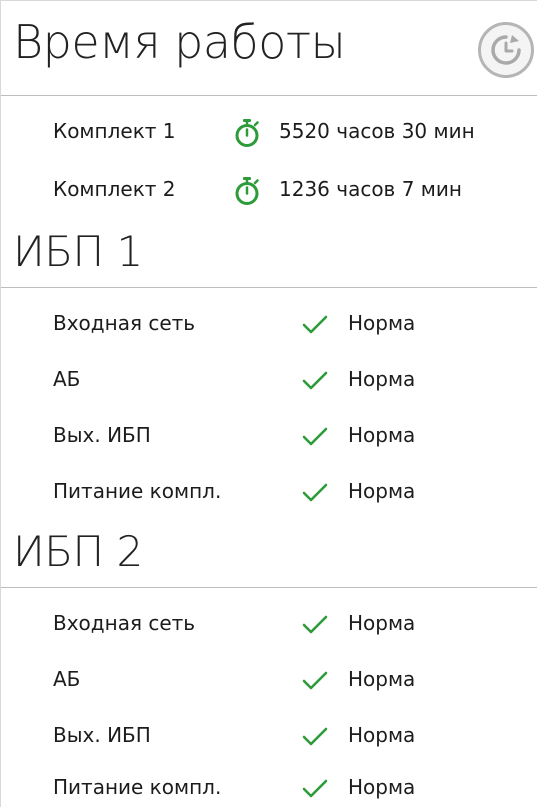  I want to click on kit-row: Комплект 1 5520 часов 30 мин, so click(269, 131).